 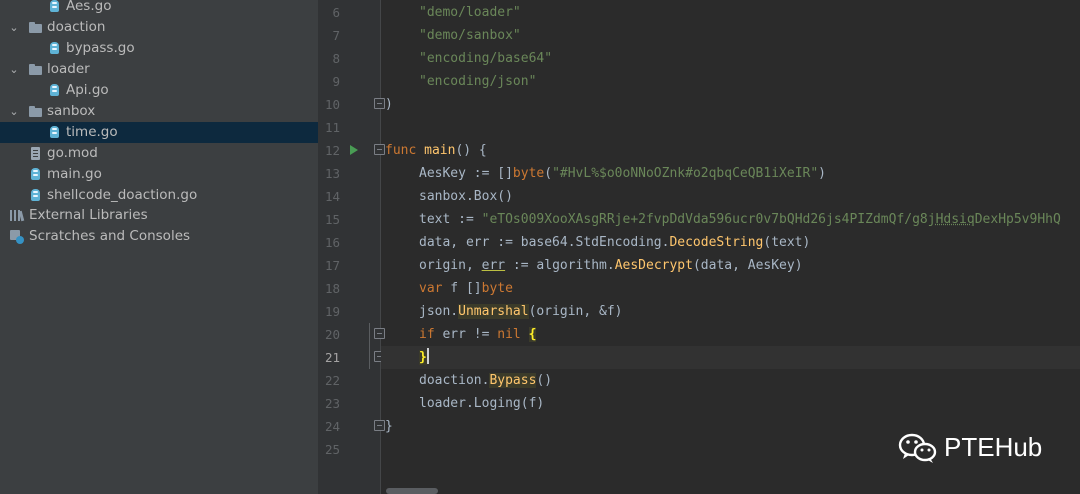 I want to click on tree-item-time-go: time.go, so click(x=159, y=132).